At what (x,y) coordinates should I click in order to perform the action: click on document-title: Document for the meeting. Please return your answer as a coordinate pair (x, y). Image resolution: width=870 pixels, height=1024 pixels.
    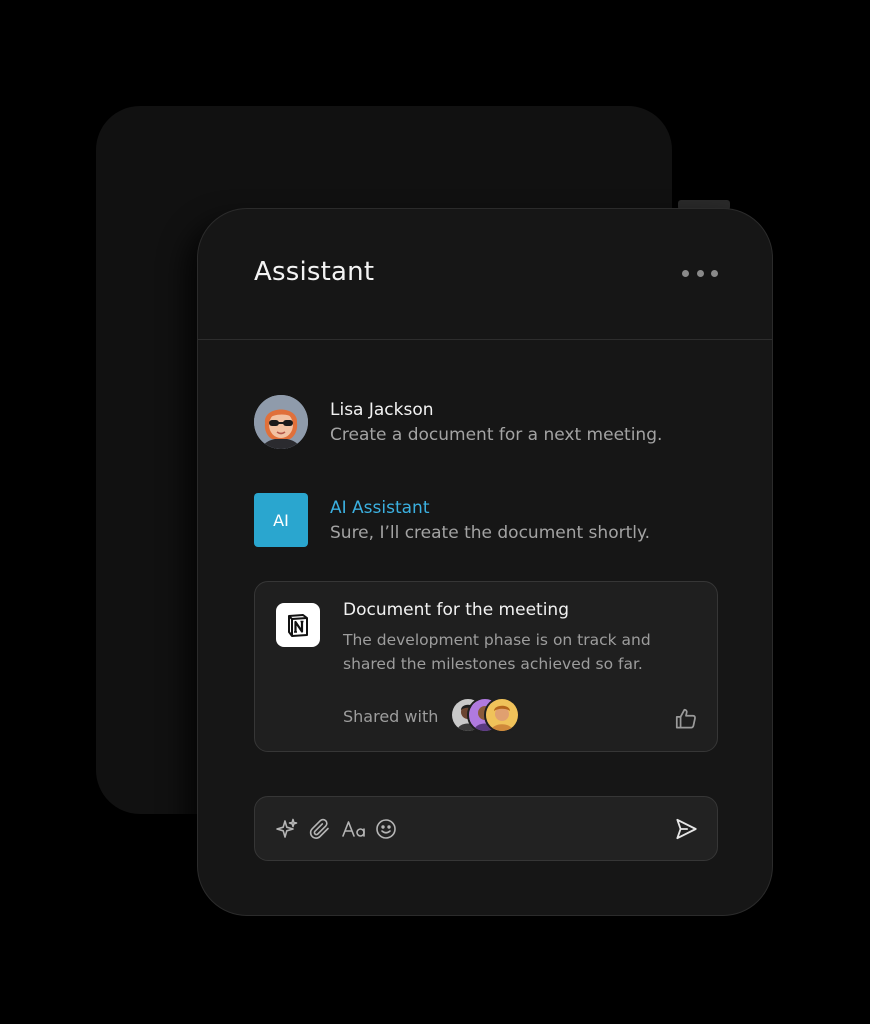
    Looking at the image, I should click on (456, 610).